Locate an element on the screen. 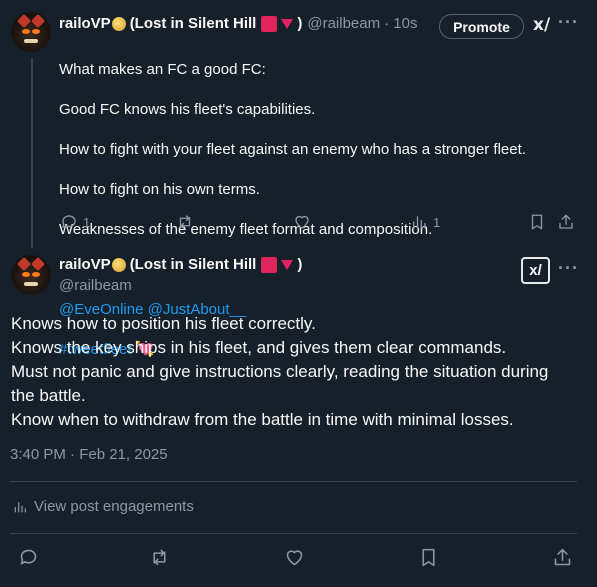 The width and height of the screenshot is (597, 587). tweet1-line: Good FC knows his fleet's capabilities. is located at coordinates (187, 109).